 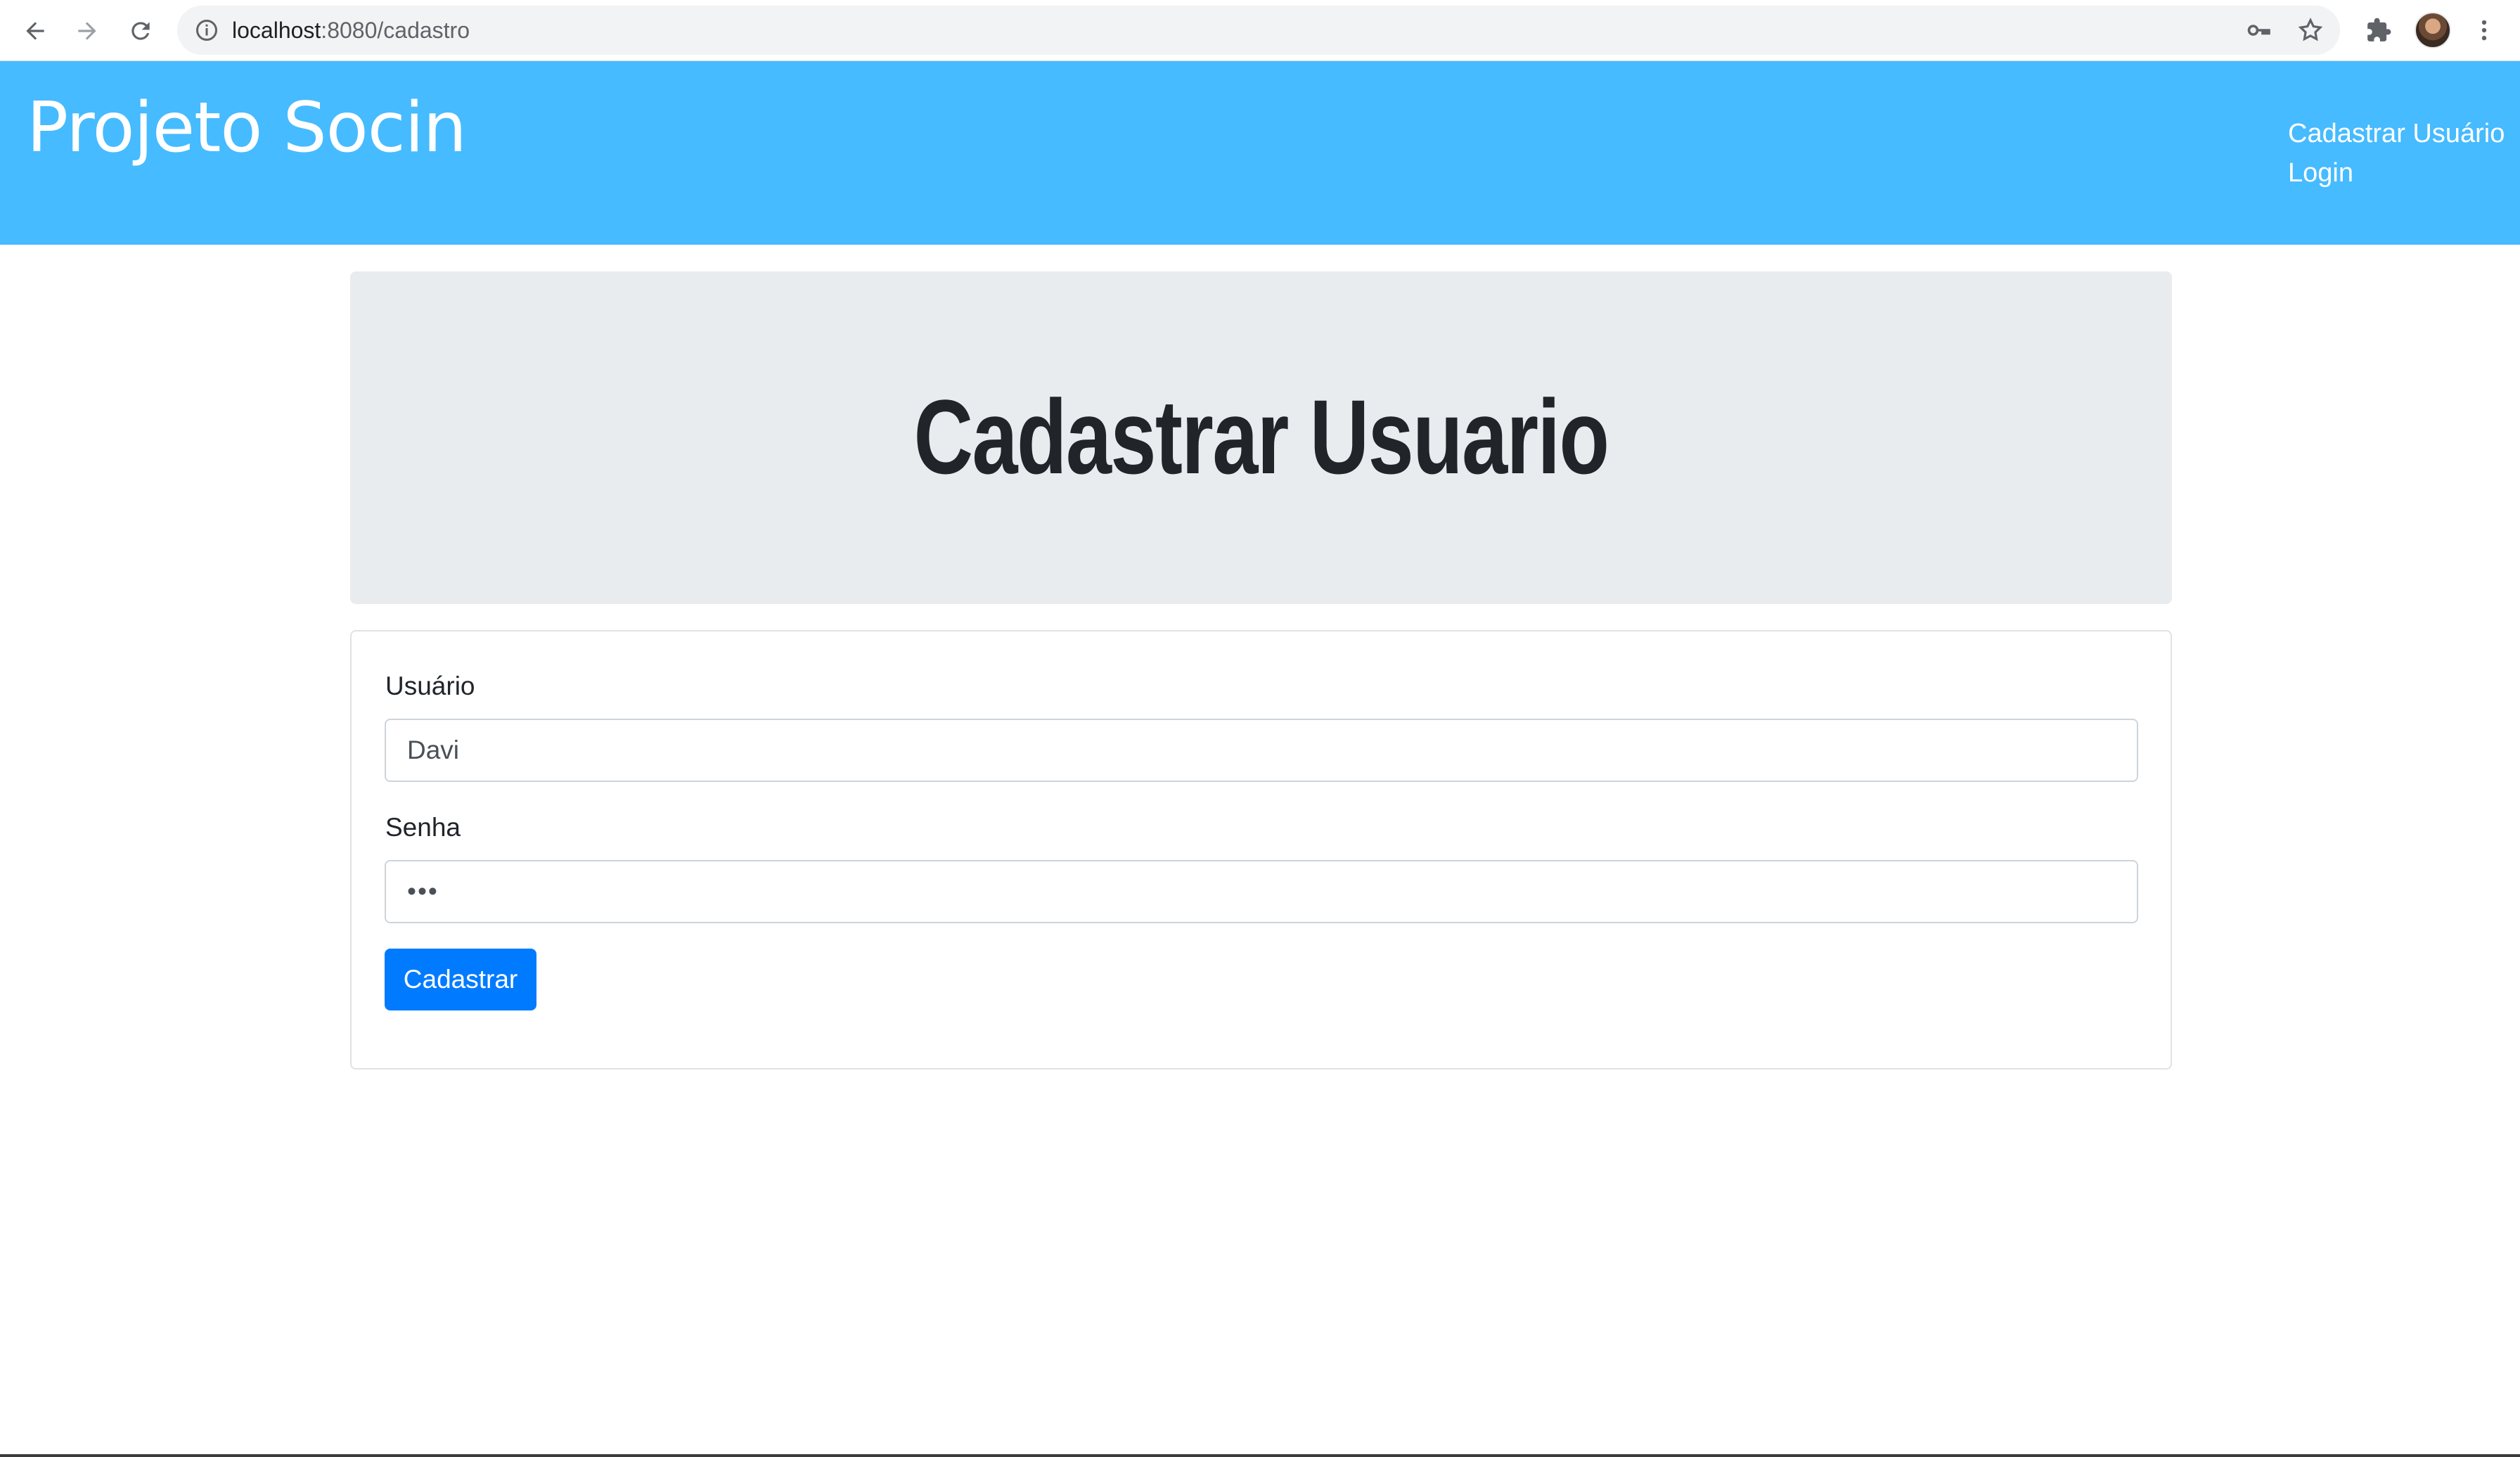 I want to click on profile-avatar, so click(x=2433, y=30).